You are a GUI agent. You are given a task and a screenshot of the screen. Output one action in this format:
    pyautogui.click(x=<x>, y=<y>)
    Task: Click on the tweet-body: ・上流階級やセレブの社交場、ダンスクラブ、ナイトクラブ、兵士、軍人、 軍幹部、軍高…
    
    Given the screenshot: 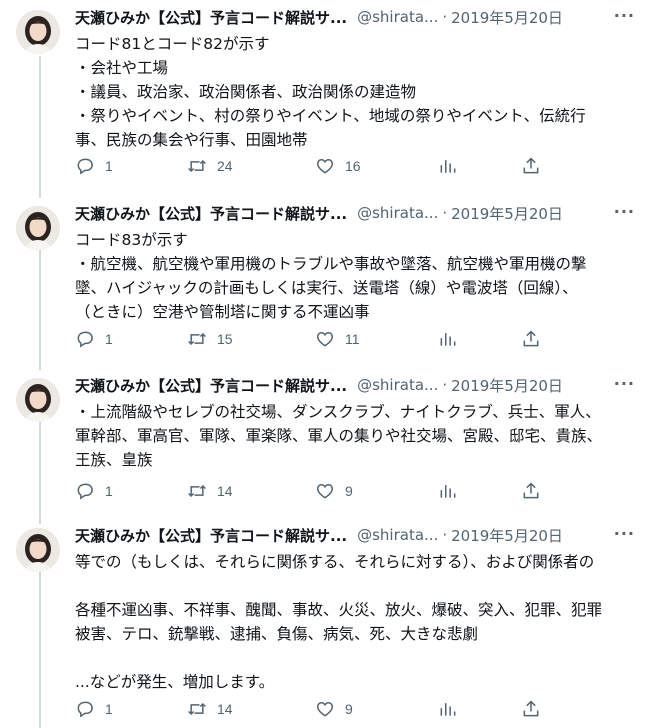 What is the action you would take?
    pyautogui.click(x=359, y=436)
    